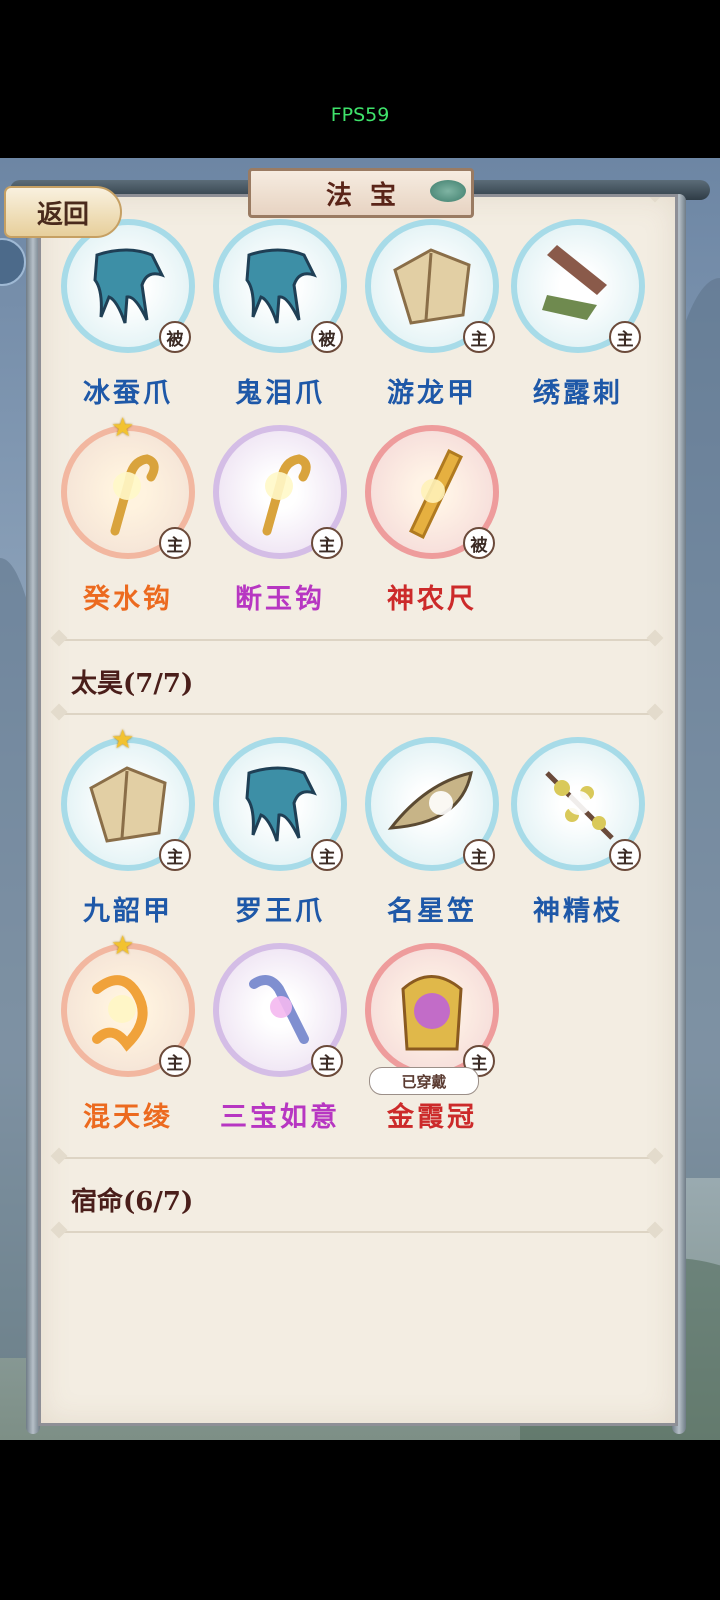 The height and width of the screenshot is (1600, 720). What do you see at coordinates (13, 262) in the screenshot?
I see `side-indicator-icon` at bounding box center [13, 262].